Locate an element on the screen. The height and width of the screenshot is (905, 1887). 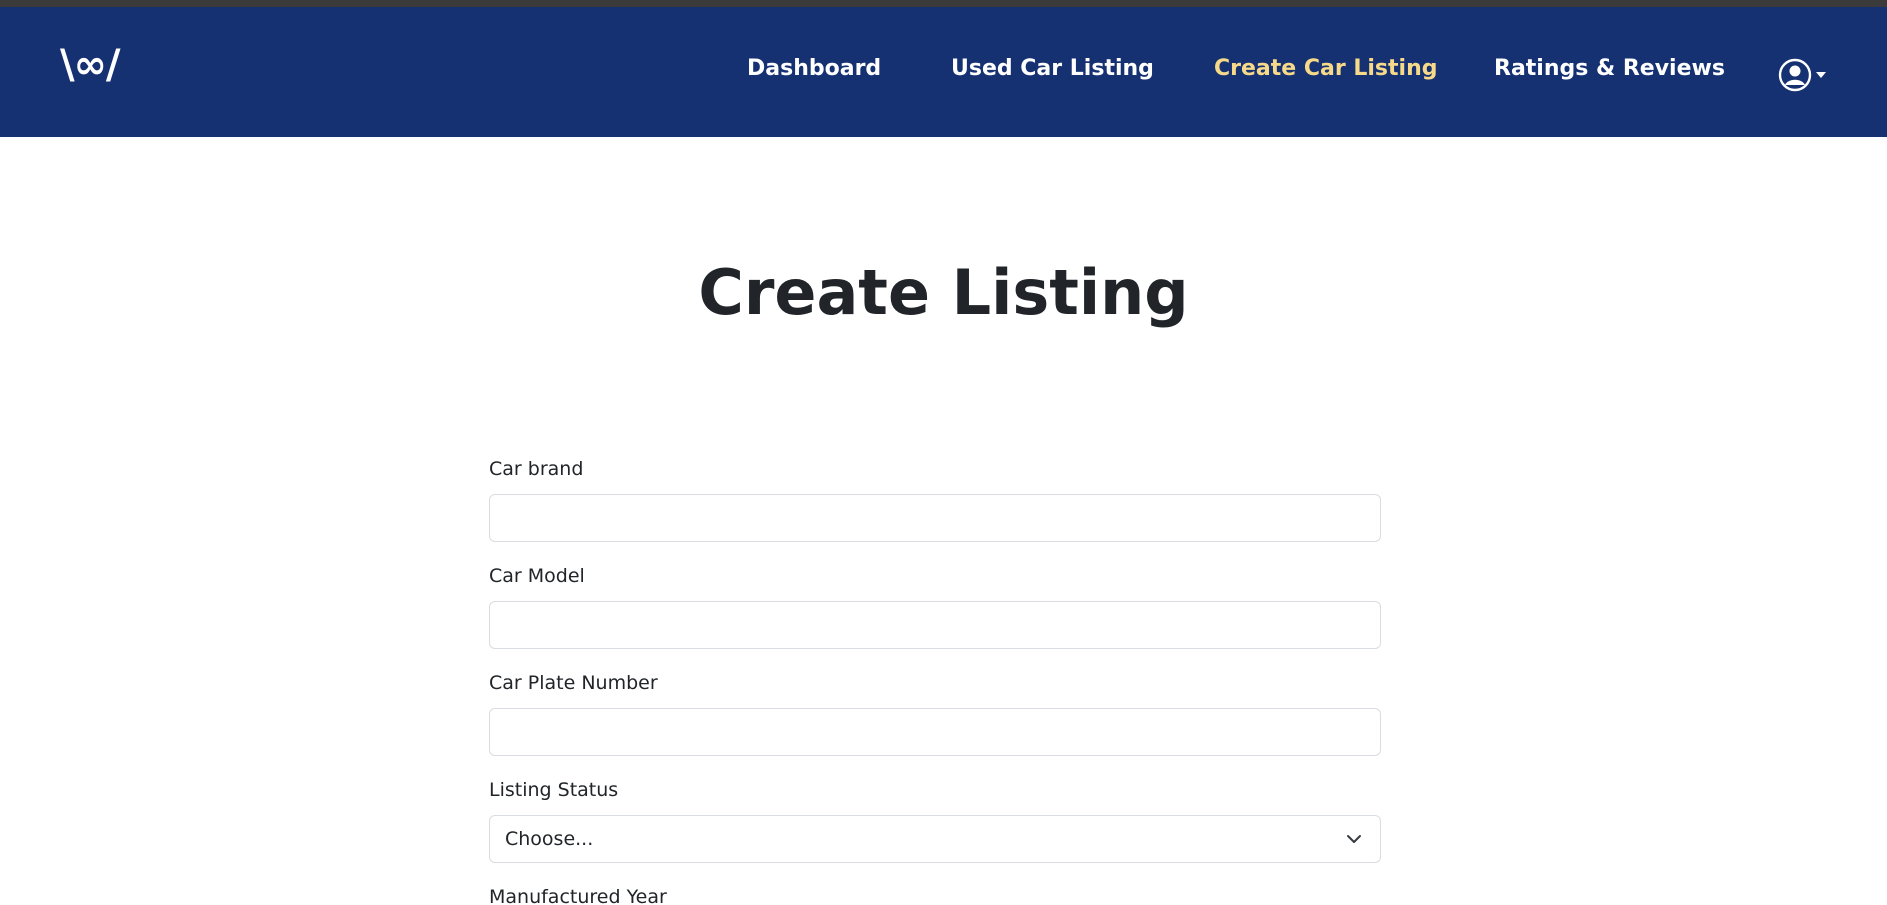
car-brand-label: Car brand is located at coordinates (536, 469).